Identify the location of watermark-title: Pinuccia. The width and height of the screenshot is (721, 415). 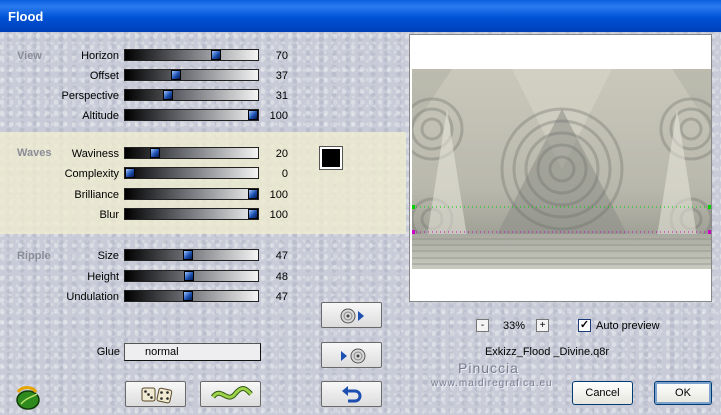
(488, 368).